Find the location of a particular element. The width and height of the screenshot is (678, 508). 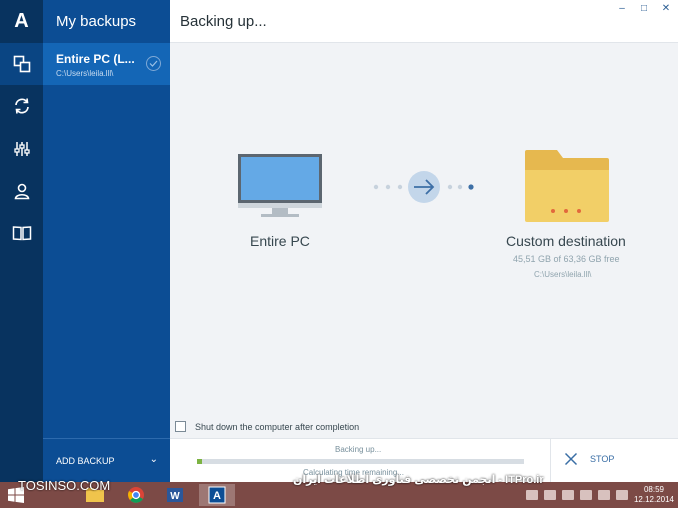

source-label: Entire PC is located at coordinates (280, 241).